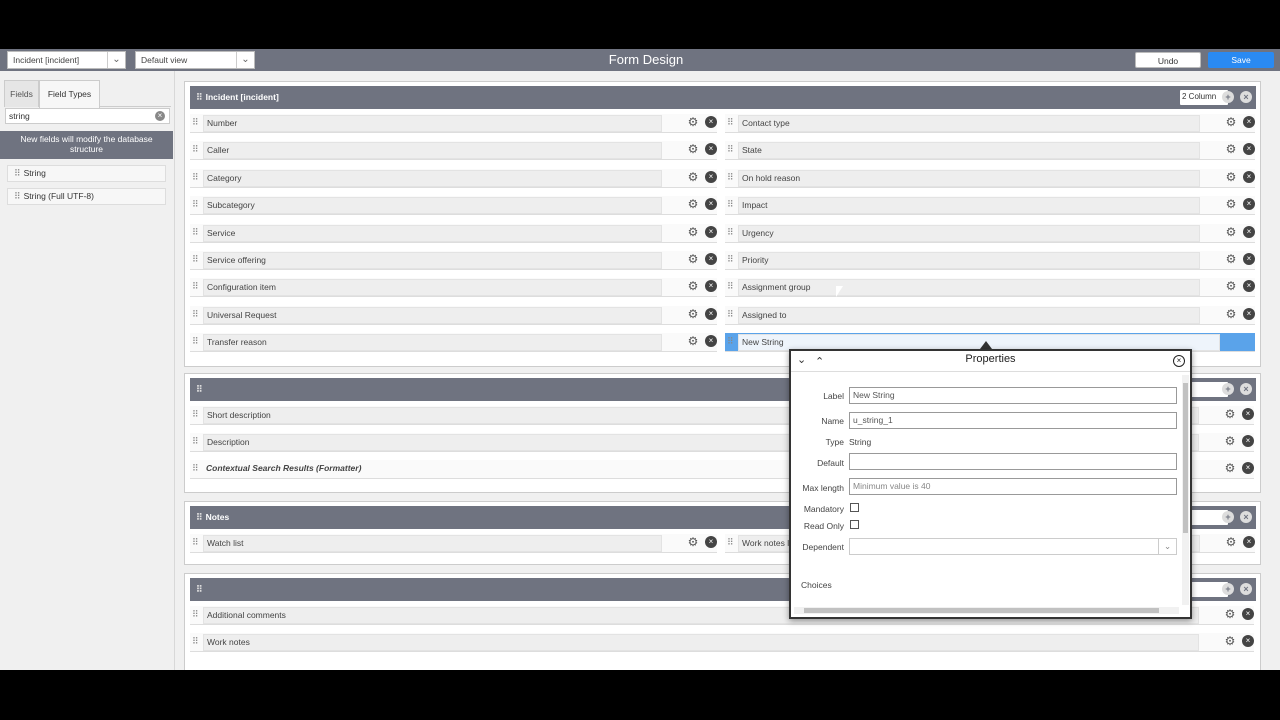  What do you see at coordinates (1013, 546) in the screenshot?
I see `dependent-select: ⌄` at bounding box center [1013, 546].